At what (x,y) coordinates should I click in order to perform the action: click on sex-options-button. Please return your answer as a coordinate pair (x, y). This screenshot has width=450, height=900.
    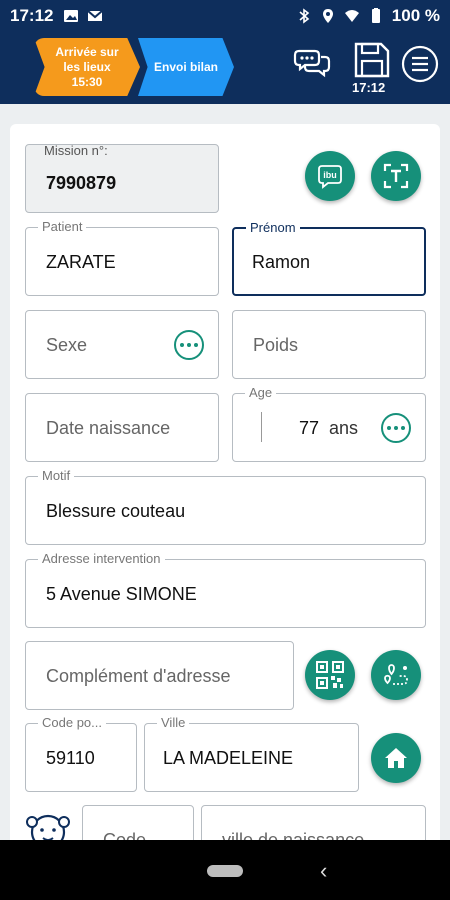
    Looking at the image, I should click on (189, 345).